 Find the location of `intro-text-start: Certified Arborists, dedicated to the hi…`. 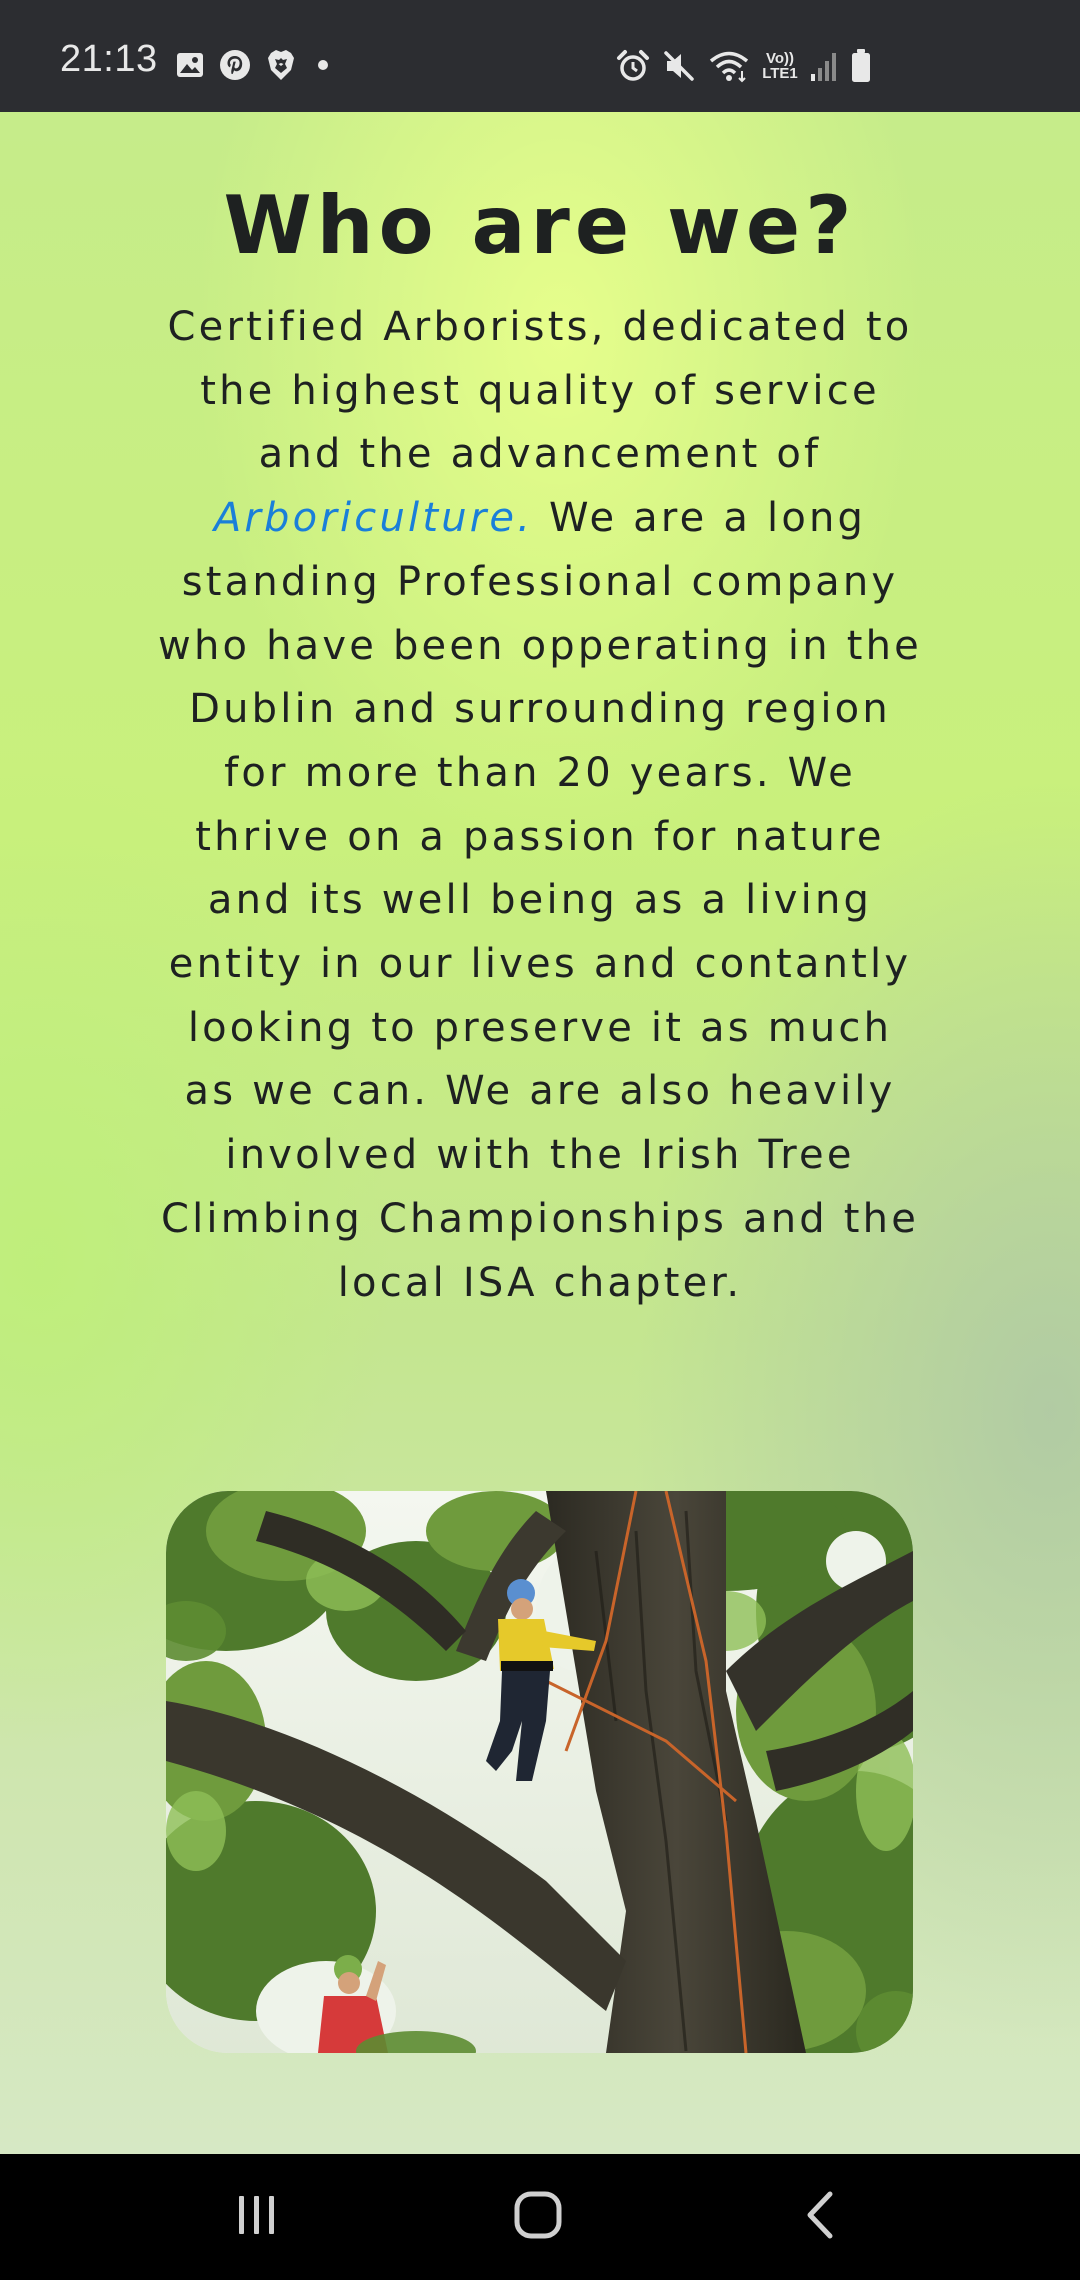

intro-text-start: Certified Arborists, dedicated to the hi… is located at coordinates (540, 391).